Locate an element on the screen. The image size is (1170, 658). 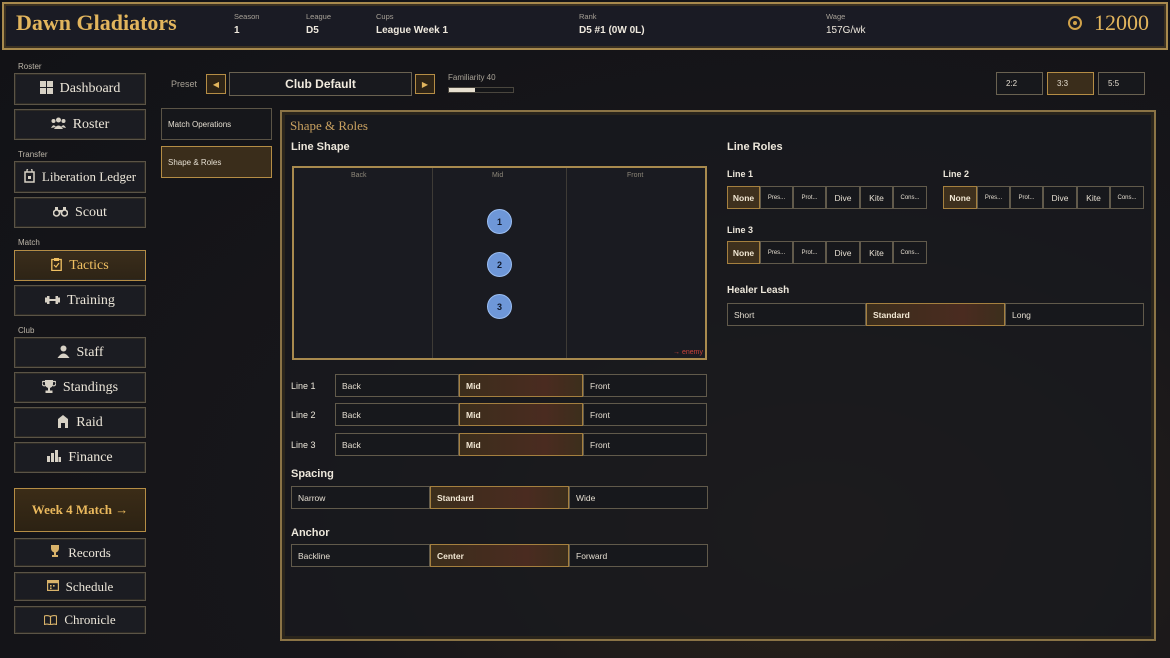
nav-label: Tactics is located at coordinates (89, 265).